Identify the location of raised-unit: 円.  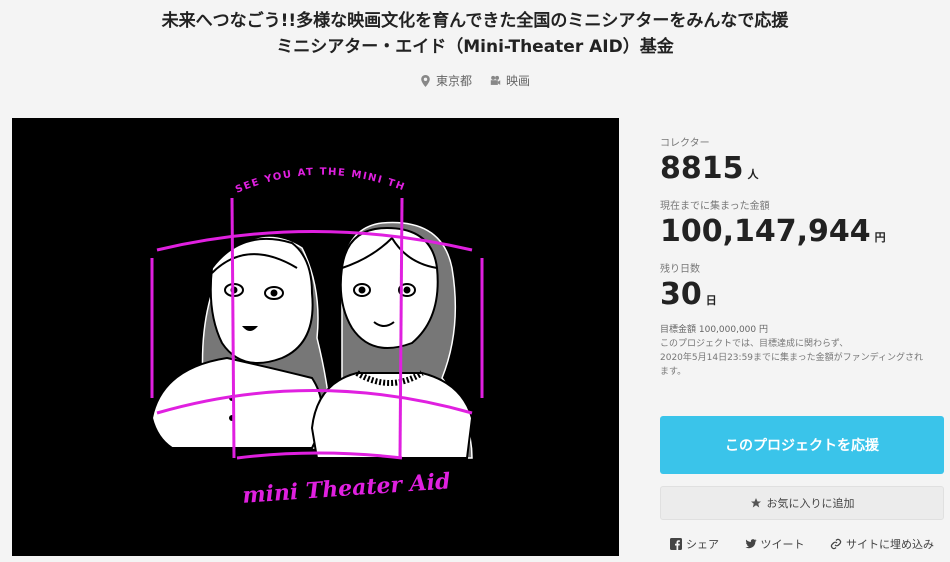
(880, 237).